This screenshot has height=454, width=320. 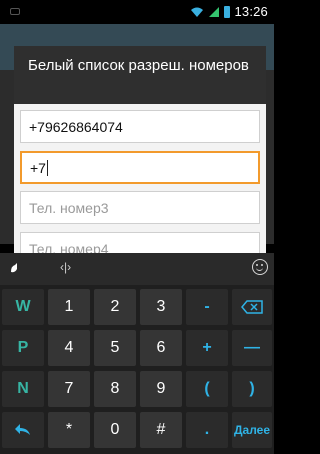 What do you see at coordinates (161, 307) in the screenshot?
I see `key-3: 3` at bounding box center [161, 307].